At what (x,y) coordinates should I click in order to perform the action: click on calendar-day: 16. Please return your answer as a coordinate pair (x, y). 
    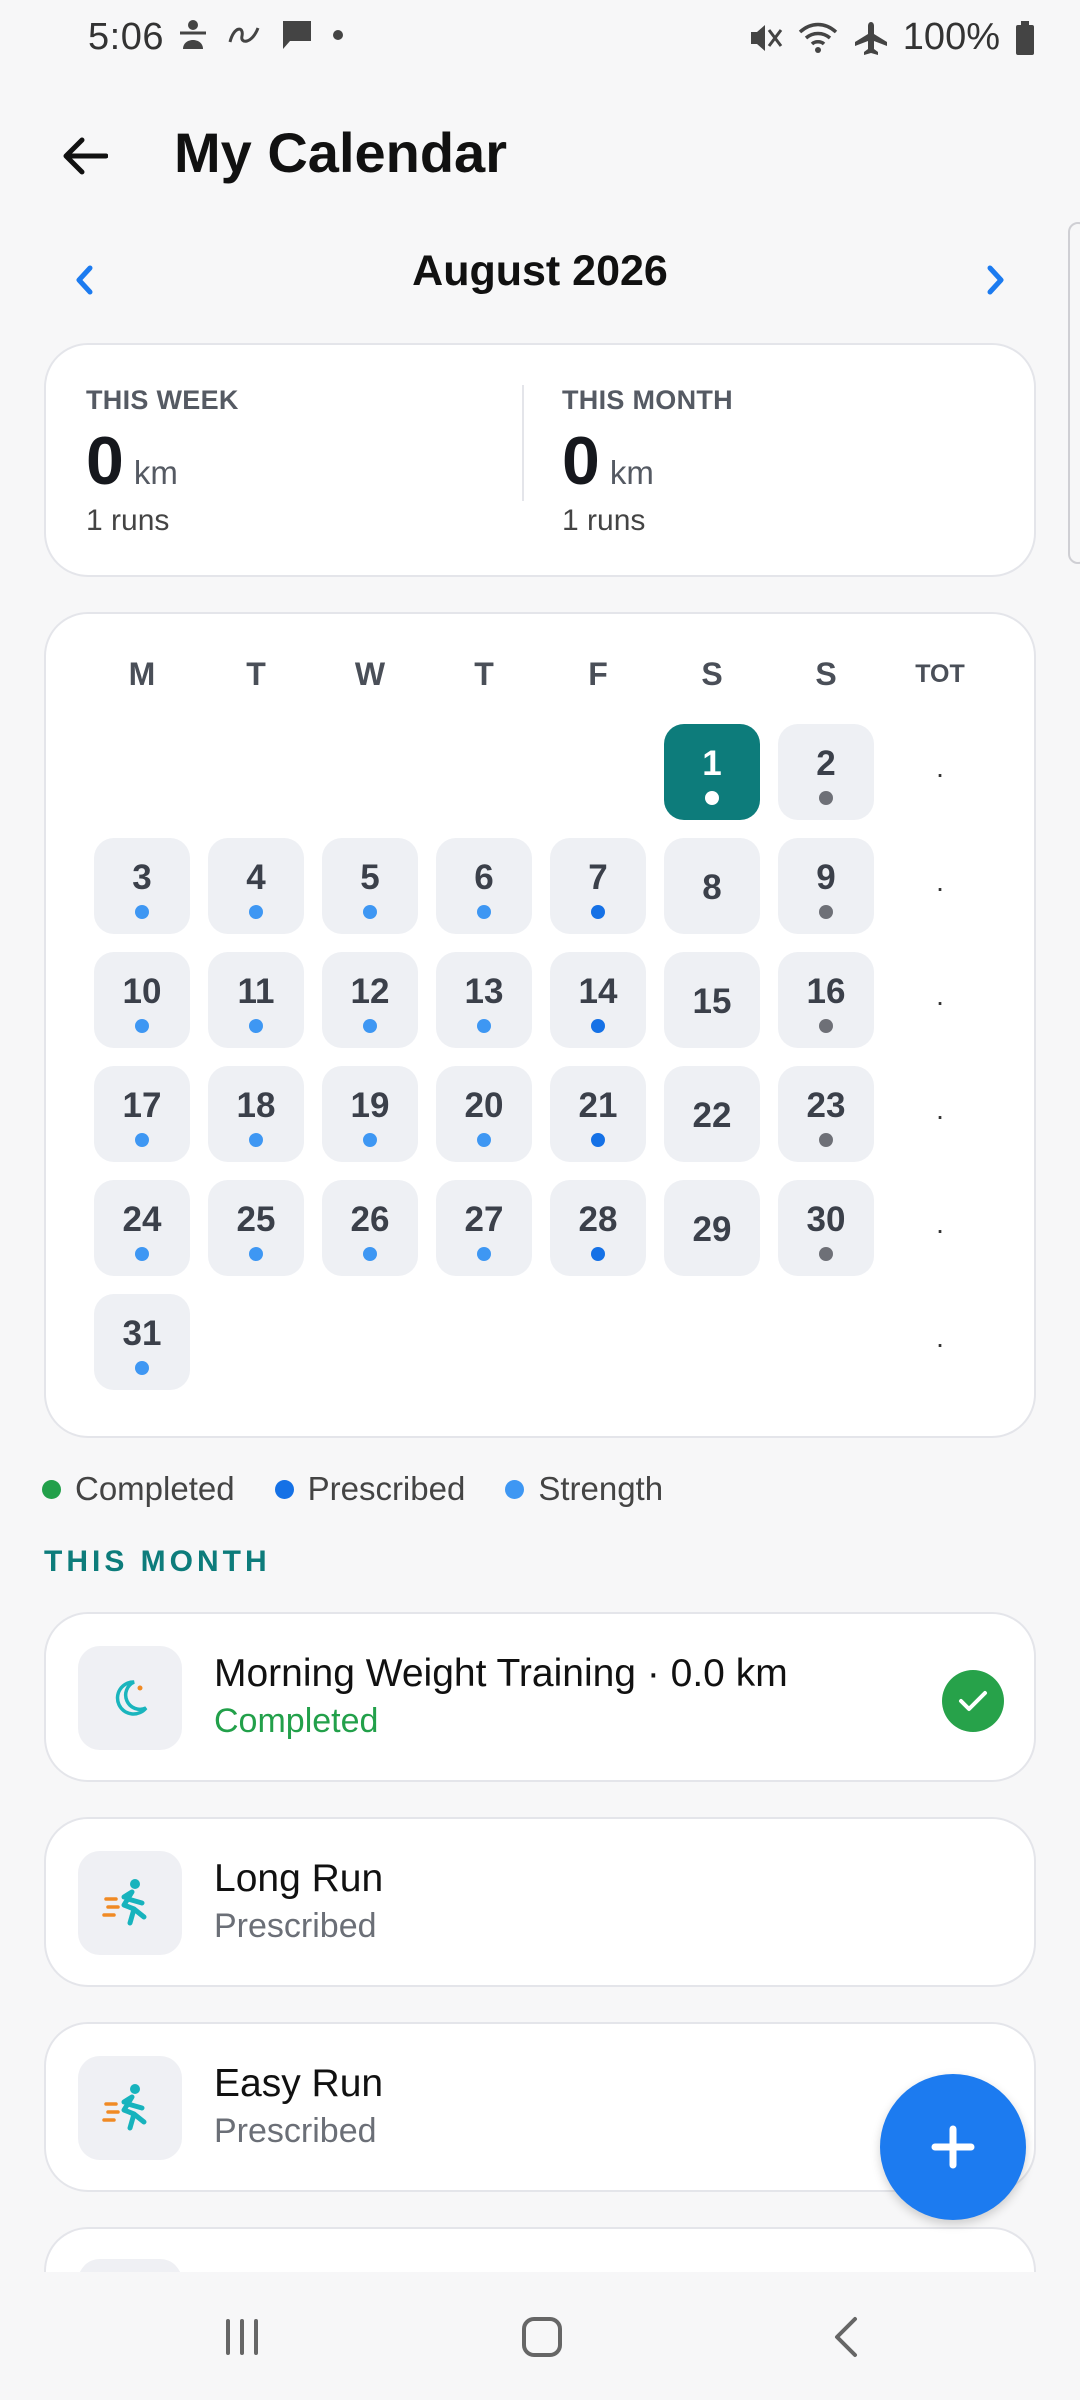
    Looking at the image, I should click on (826, 1000).